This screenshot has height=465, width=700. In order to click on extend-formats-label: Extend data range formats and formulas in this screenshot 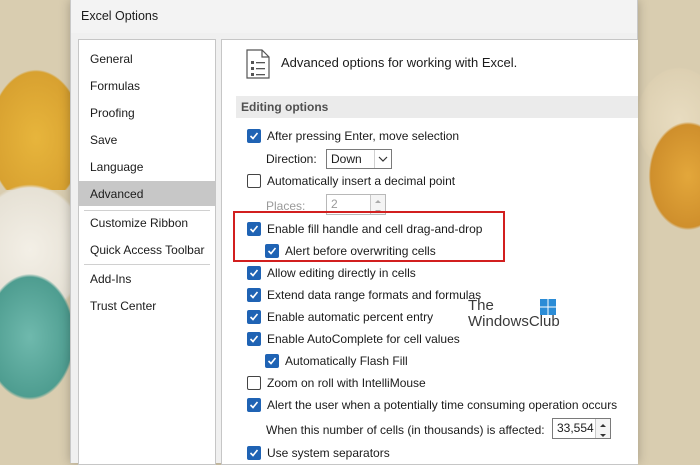, I will do `click(374, 295)`.